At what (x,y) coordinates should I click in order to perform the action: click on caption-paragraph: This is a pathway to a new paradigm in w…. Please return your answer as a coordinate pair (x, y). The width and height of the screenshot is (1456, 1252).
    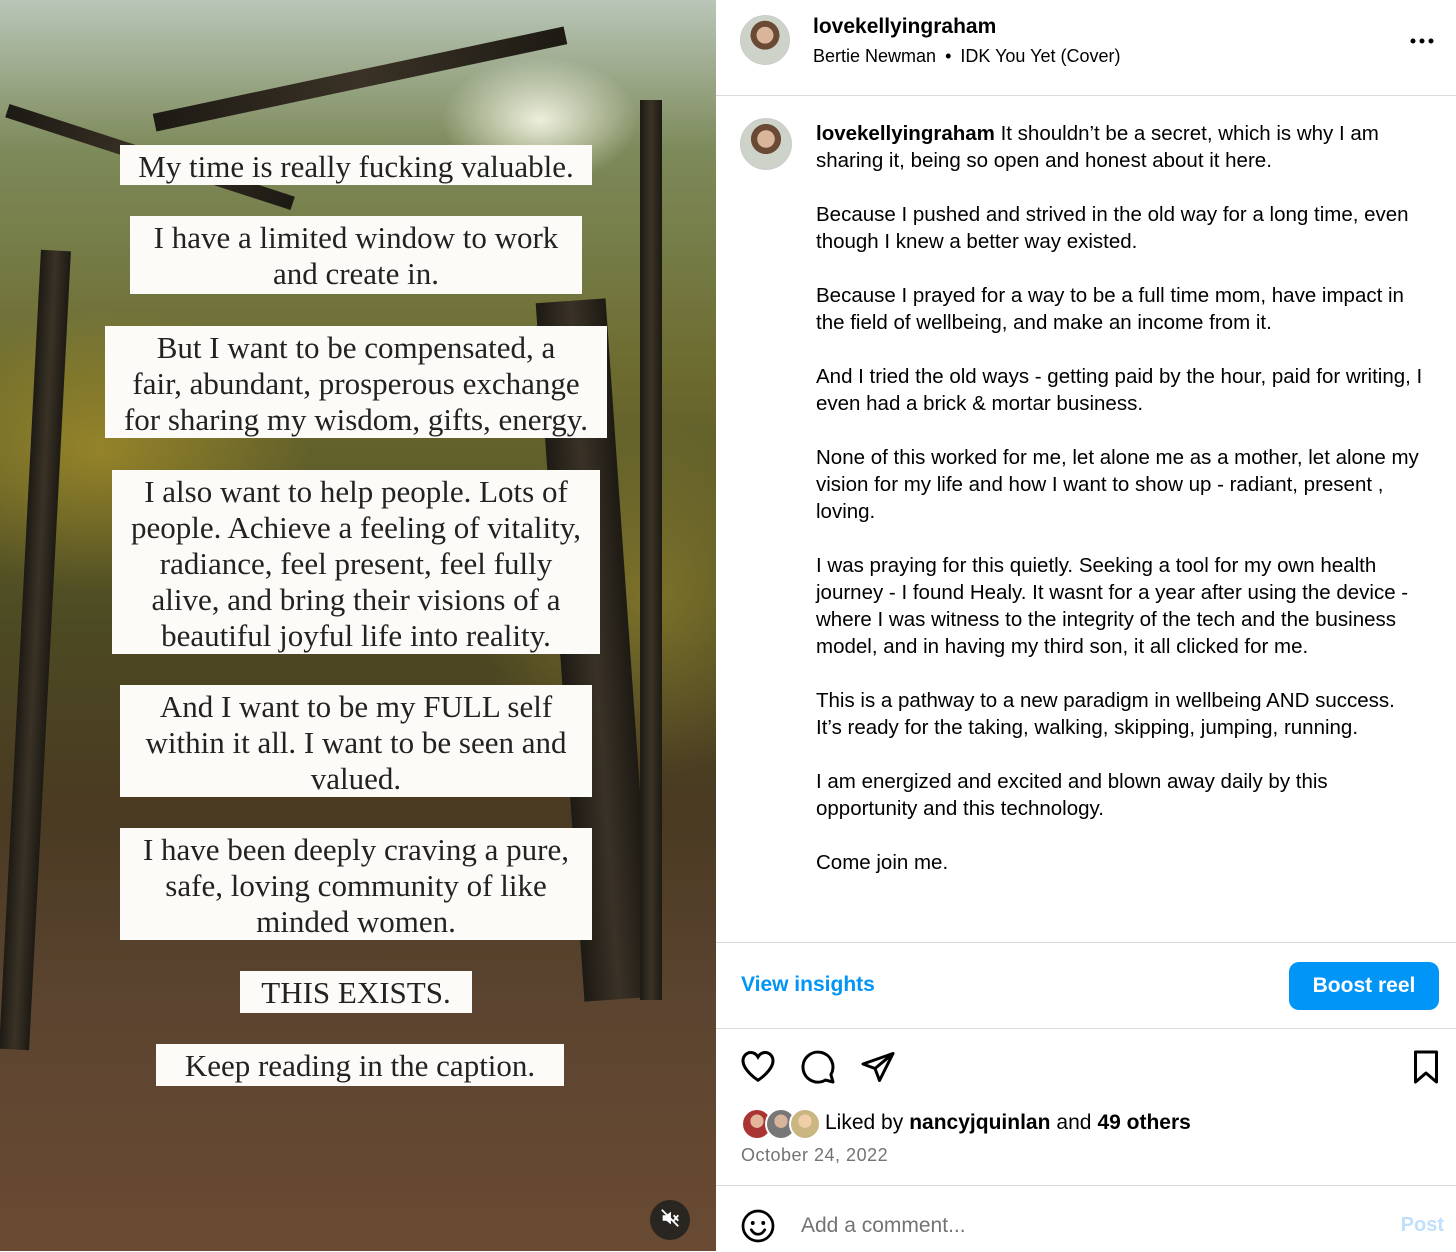
    Looking at the image, I should click on (1105, 714).